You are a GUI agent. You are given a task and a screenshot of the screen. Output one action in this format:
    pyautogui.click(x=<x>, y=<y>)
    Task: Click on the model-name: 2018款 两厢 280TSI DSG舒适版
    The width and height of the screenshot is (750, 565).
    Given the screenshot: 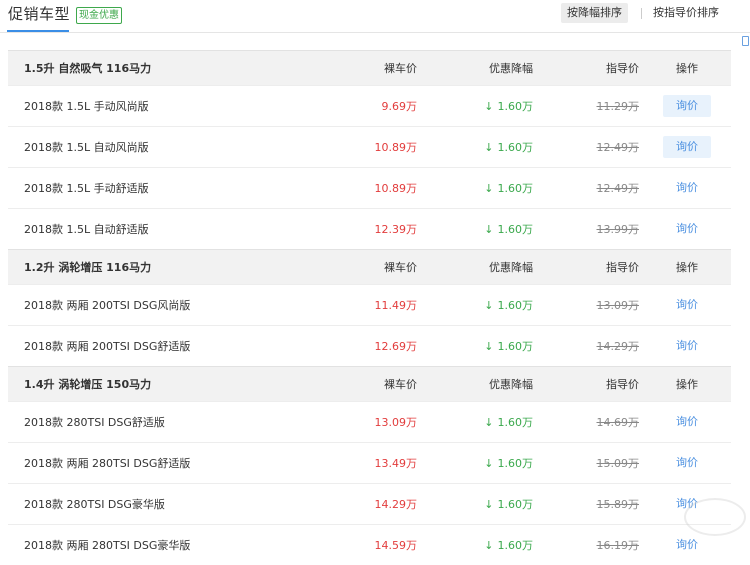 What is the action you would take?
    pyautogui.click(x=107, y=463)
    